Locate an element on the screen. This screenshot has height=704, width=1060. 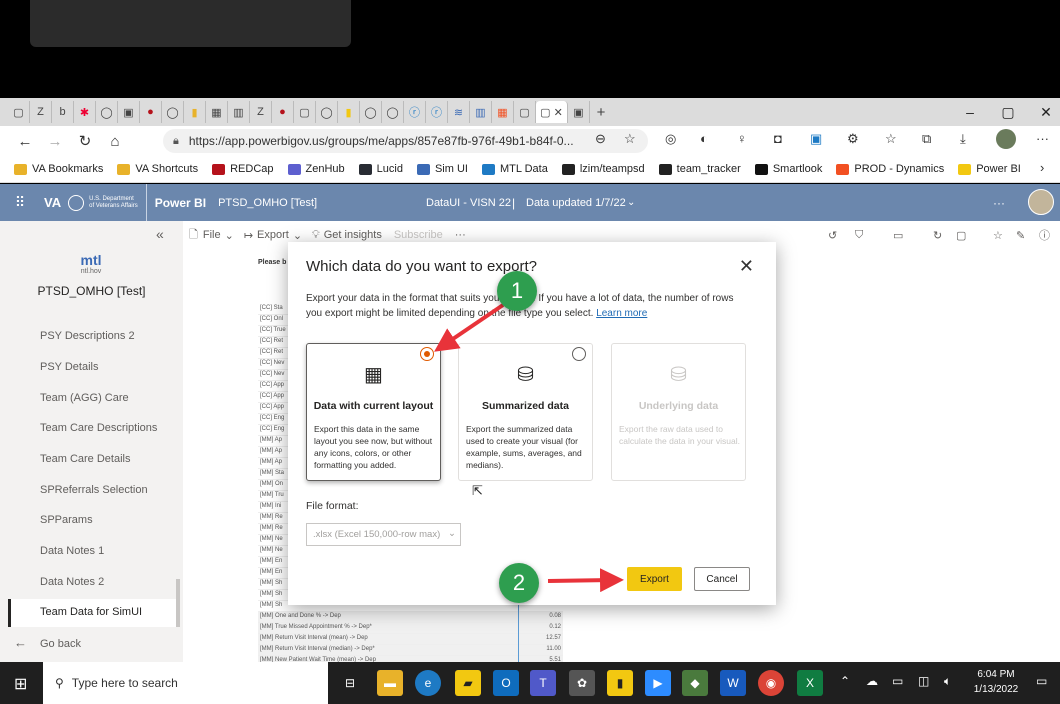
search-icon: ⚲ is located at coordinates (59, 683).